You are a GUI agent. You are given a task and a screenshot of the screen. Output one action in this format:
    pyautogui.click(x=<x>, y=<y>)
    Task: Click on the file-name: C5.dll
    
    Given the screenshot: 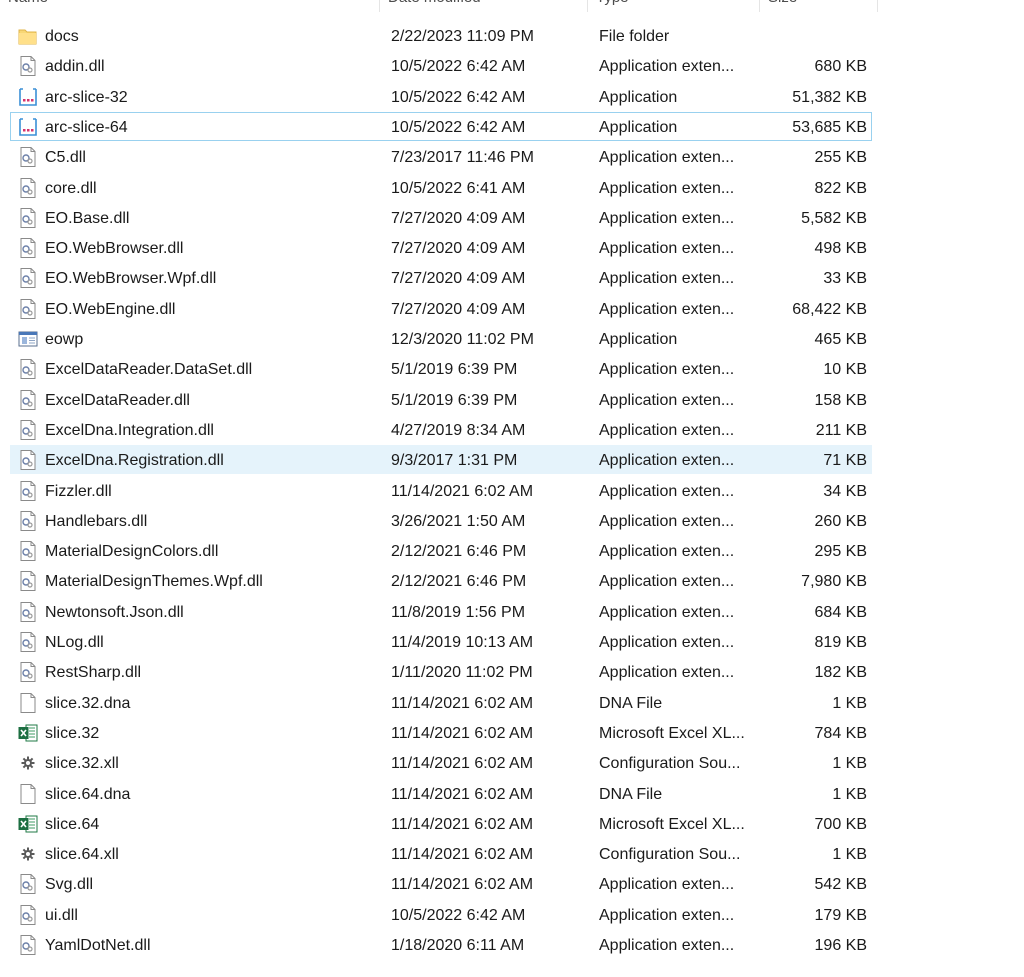 What is the action you would take?
    pyautogui.click(x=65, y=158)
    